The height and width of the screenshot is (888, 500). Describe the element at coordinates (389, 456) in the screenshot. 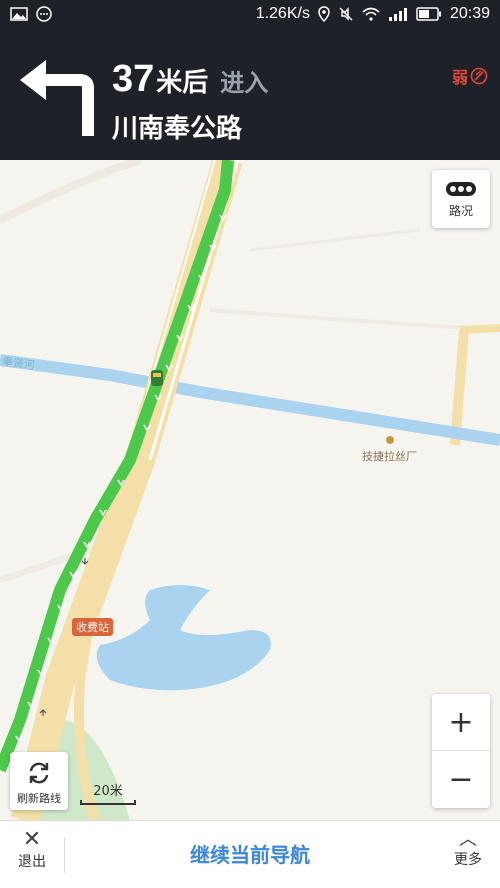

I see `poi-label: 技捷拉丝厂` at that location.